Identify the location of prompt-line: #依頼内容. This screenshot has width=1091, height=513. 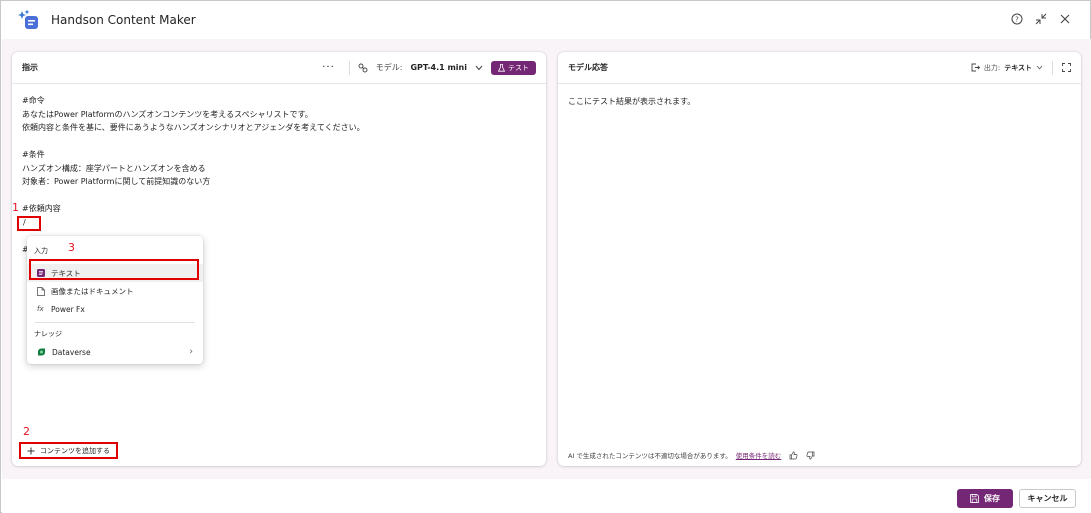
(41, 208).